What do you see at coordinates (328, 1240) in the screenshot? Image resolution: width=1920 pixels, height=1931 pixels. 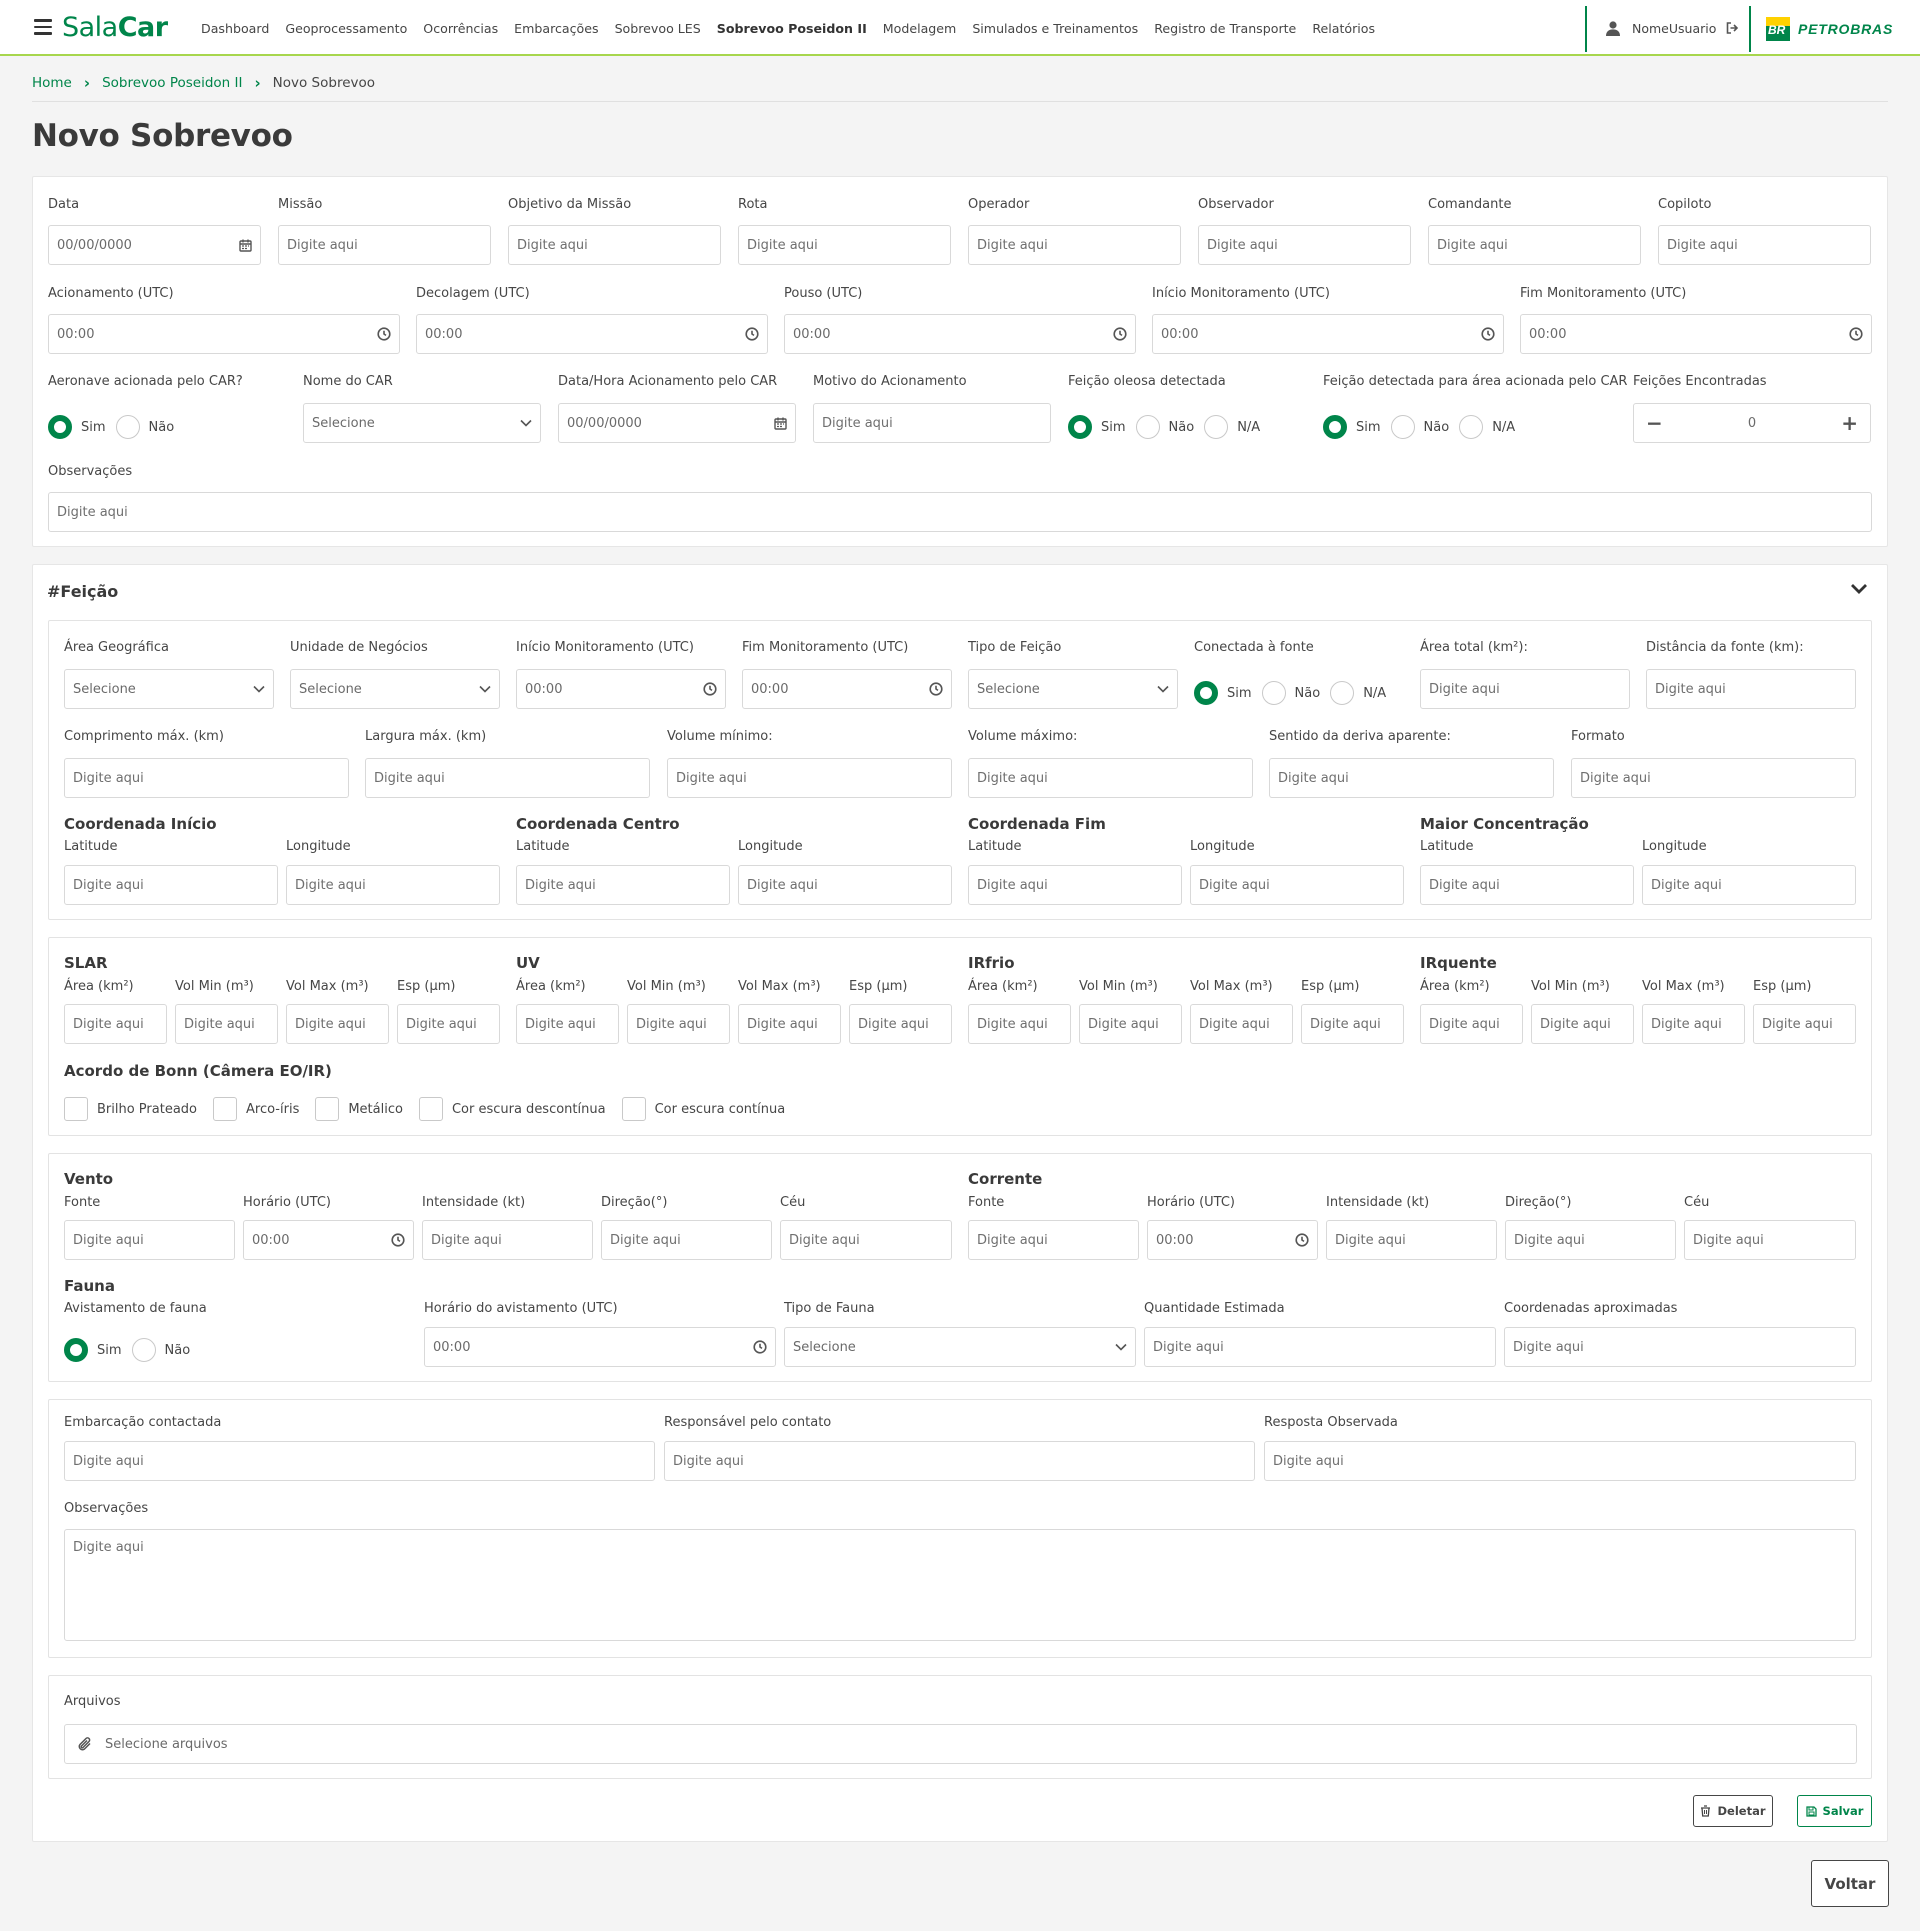 I see `vento-horario-field: 00:00` at bounding box center [328, 1240].